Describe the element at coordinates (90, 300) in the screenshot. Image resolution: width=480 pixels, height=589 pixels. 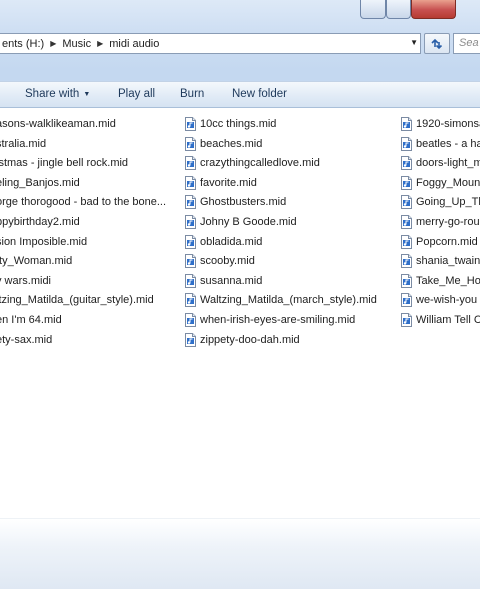
I see `file-item: ltzing_Matilda_(guitar_style).mid` at that location.